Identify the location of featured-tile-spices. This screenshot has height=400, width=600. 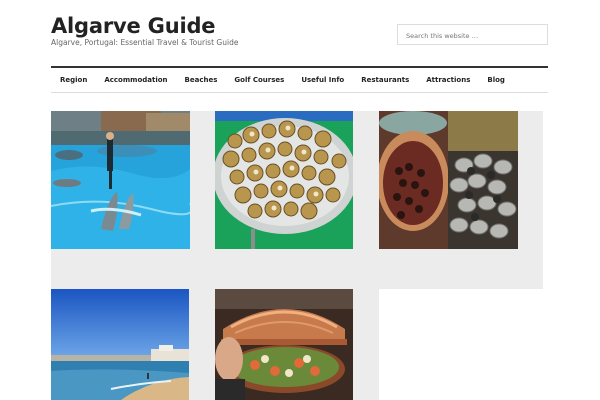
(448, 180).